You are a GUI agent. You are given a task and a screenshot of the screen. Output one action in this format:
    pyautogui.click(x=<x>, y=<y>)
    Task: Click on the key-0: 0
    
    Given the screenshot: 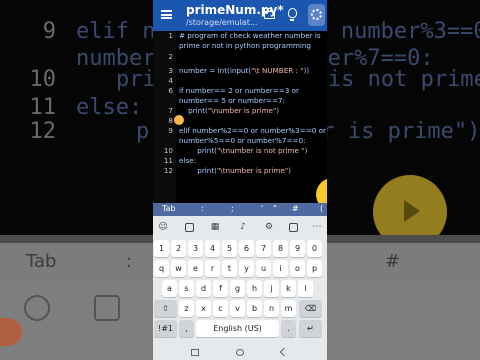 What is the action you would take?
    pyautogui.click(x=314, y=248)
    